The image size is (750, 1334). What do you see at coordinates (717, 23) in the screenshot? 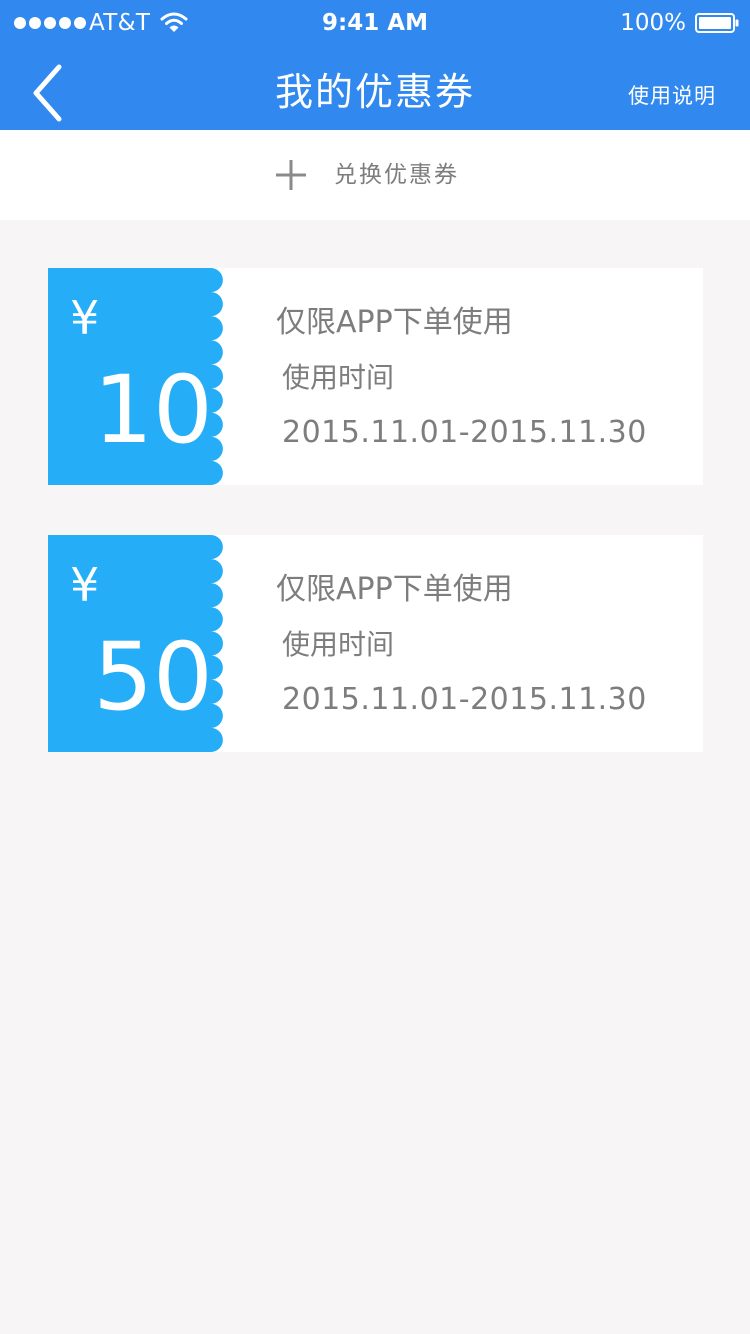
I see `battery-icon` at bounding box center [717, 23].